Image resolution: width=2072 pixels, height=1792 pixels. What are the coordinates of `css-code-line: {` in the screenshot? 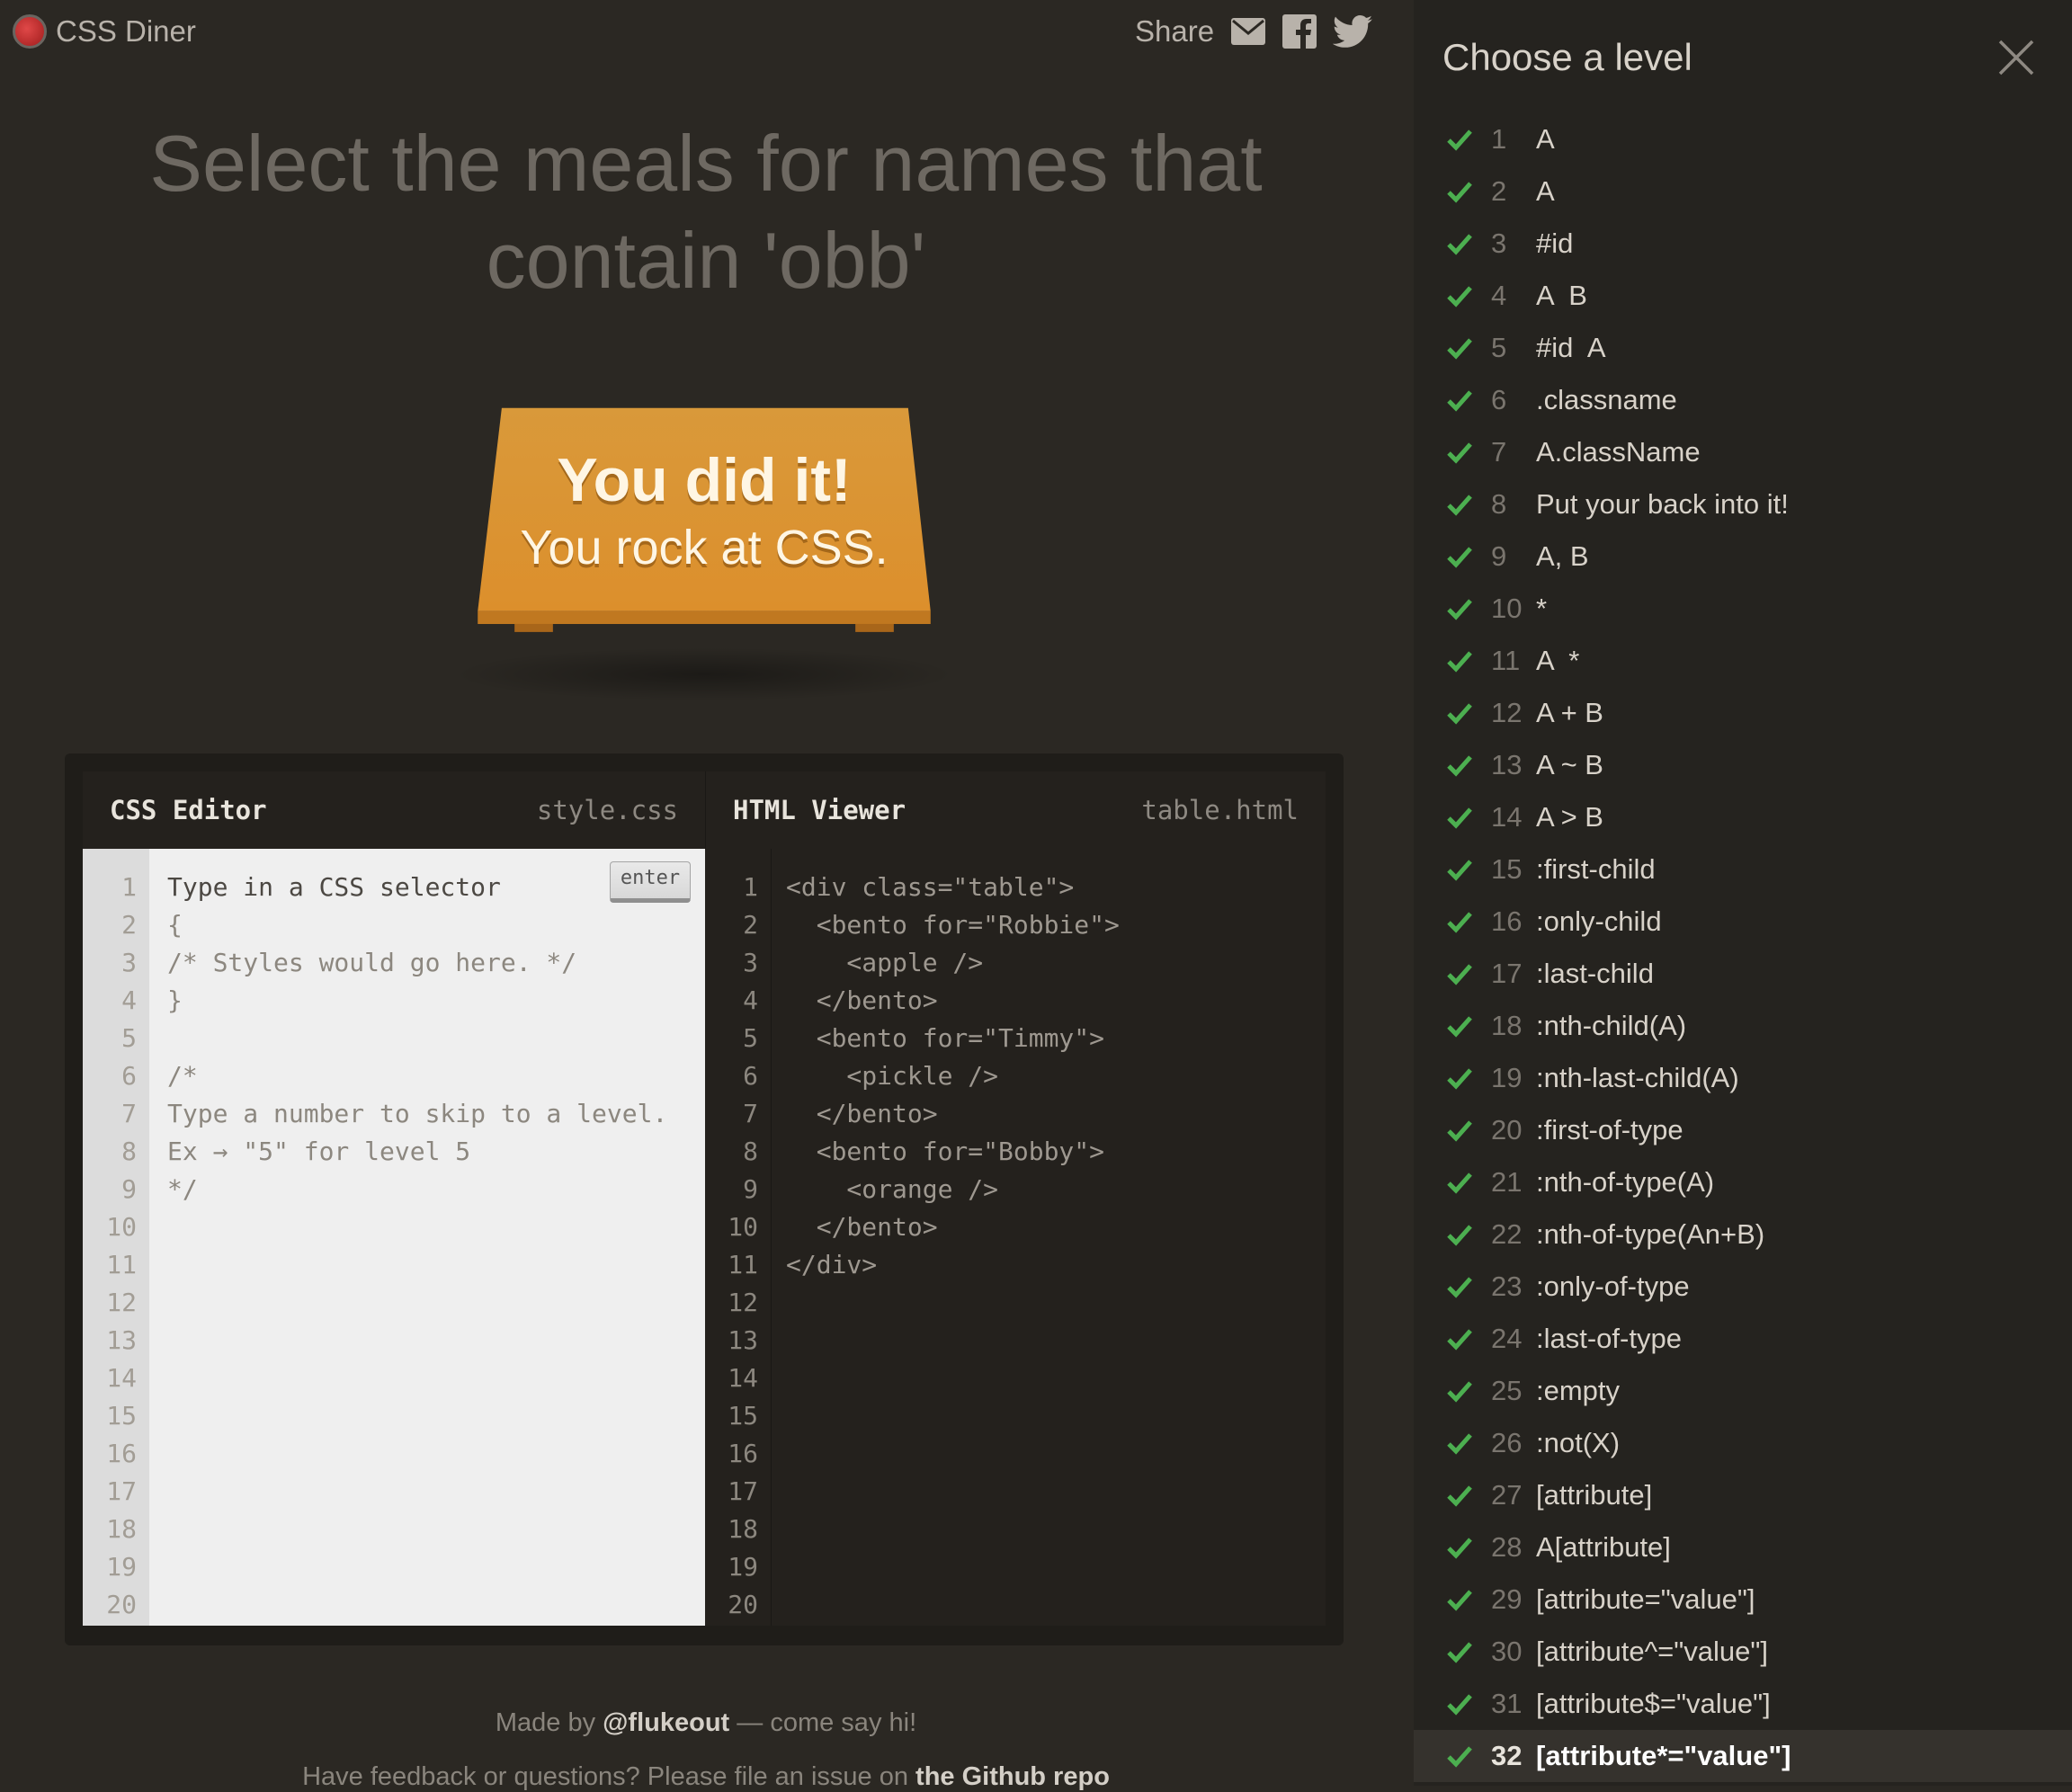 It's located at (175, 925).